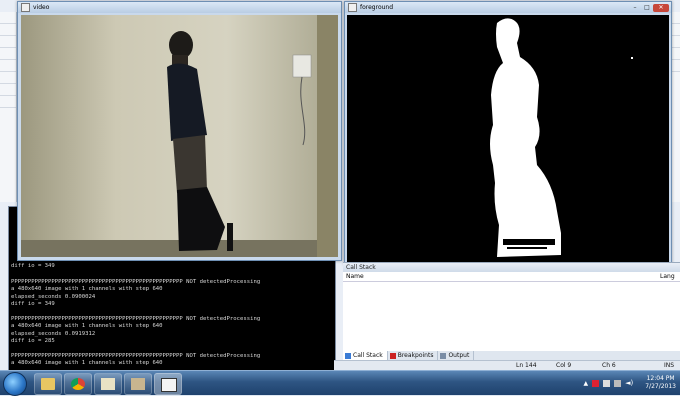 This screenshot has width=680, height=396. Describe the element at coordinates (15, 384) in the screenshot. I see `start-button` at that location.